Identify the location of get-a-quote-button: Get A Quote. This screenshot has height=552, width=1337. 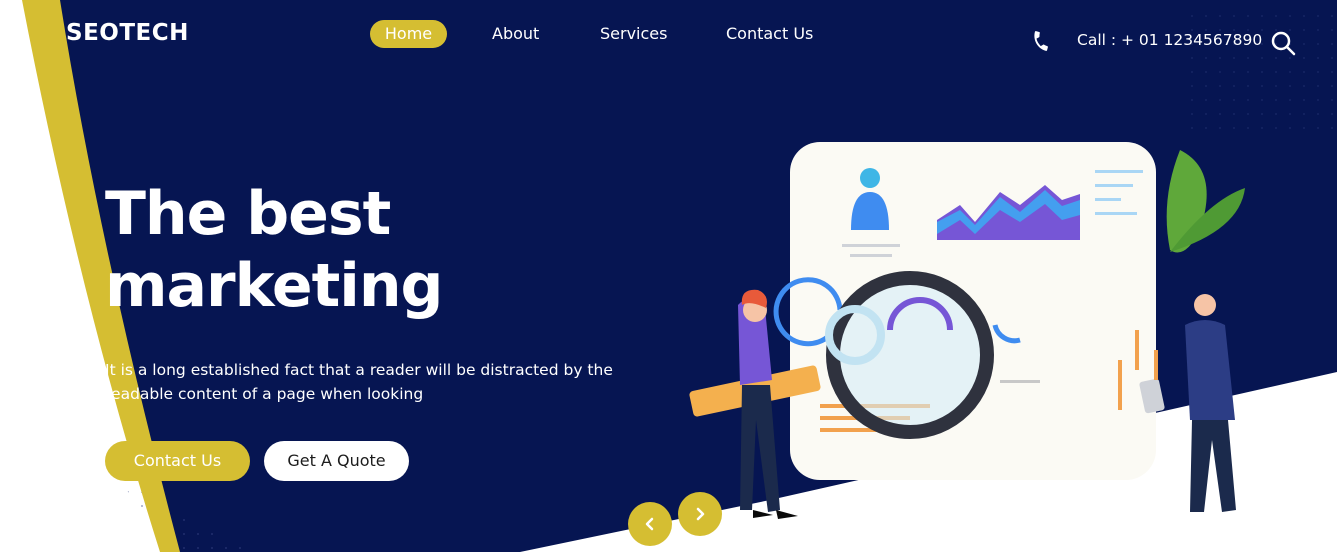
(336, 461).